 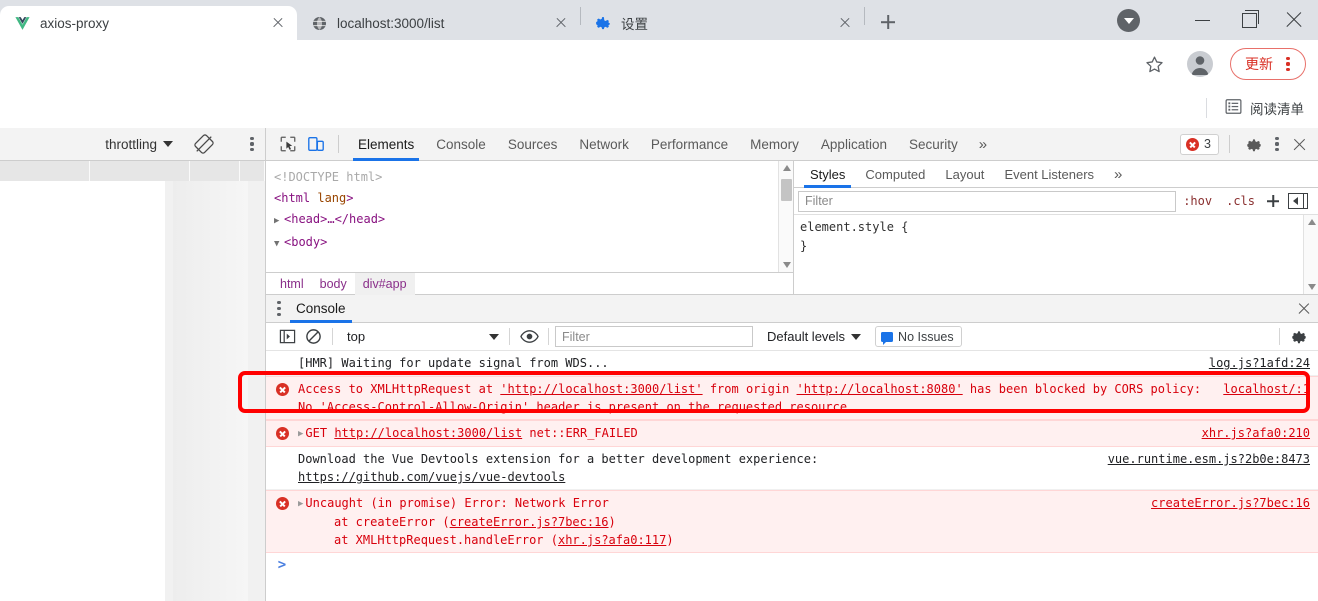 I want to click on update-button: 更新, so click(x=1268, y=64).